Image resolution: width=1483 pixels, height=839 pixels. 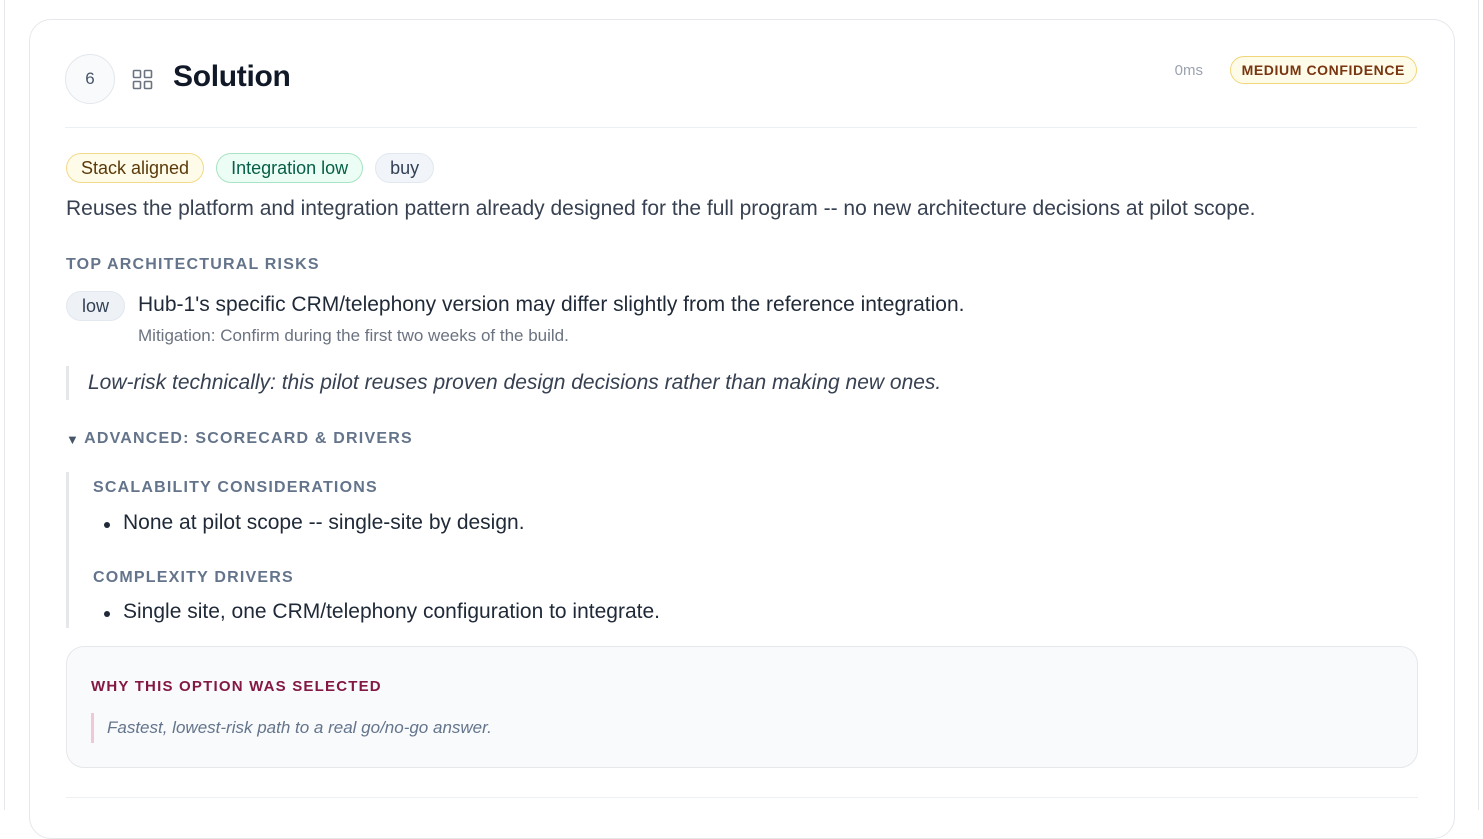 What do you see at coordinates (232, 76) in the screenshot?
I see `section-title: Solution` at bounding box center [232, 76].